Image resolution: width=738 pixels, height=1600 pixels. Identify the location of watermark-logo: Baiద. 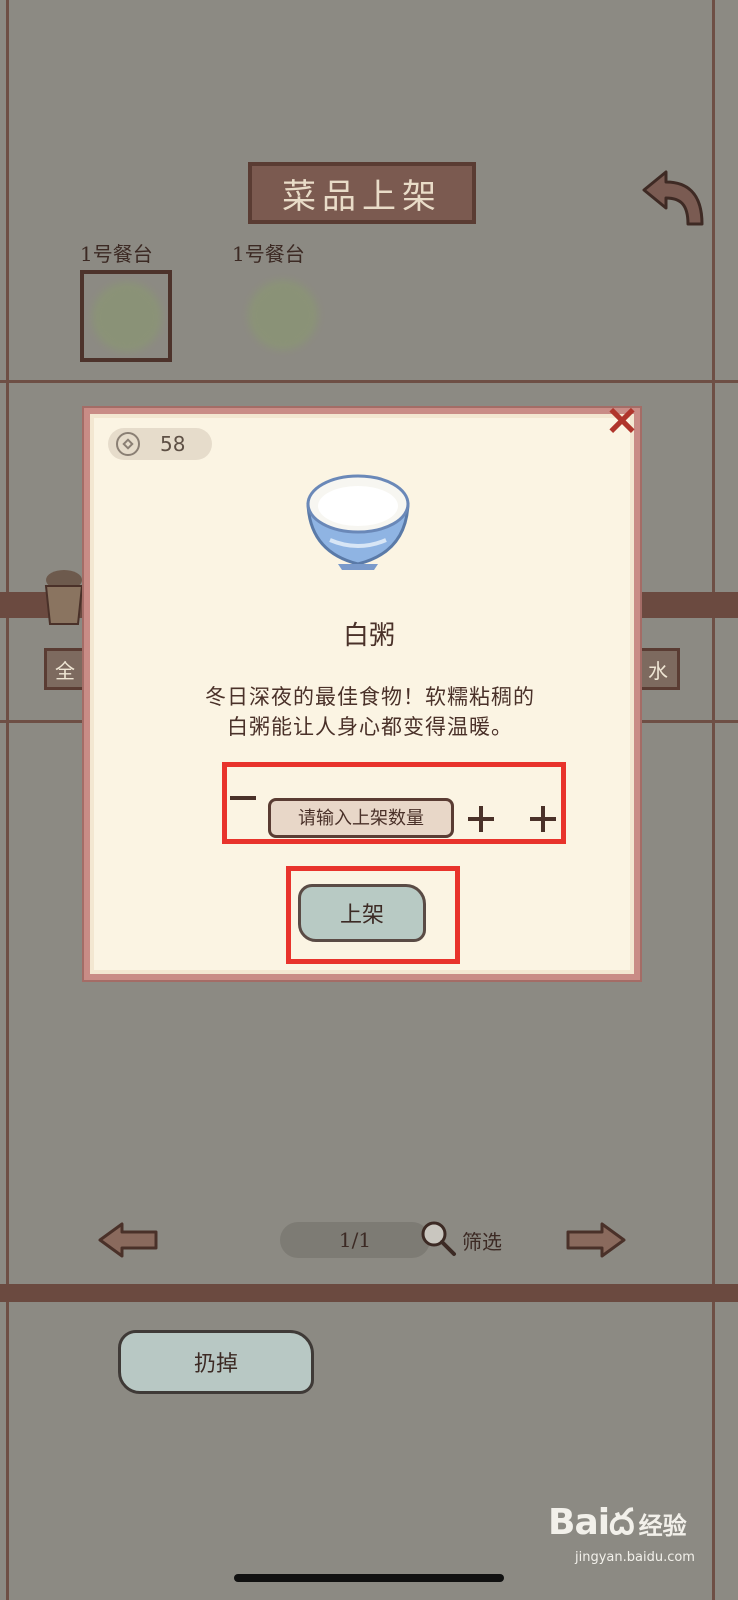
(591, 1522).